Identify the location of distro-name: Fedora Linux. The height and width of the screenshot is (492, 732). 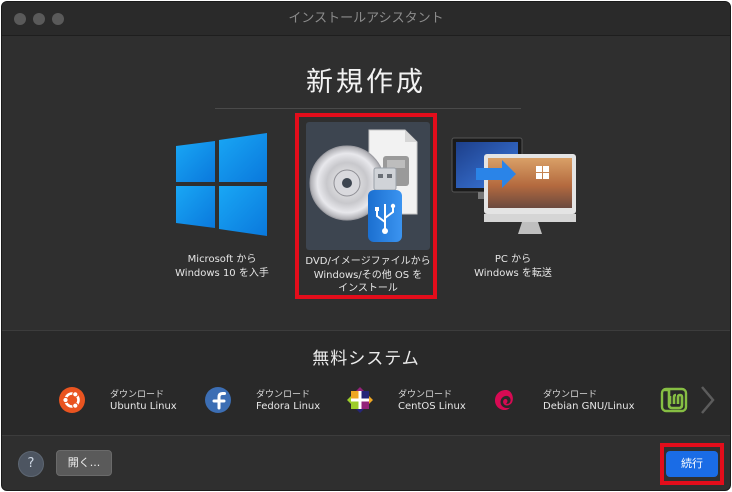
(288, 406).